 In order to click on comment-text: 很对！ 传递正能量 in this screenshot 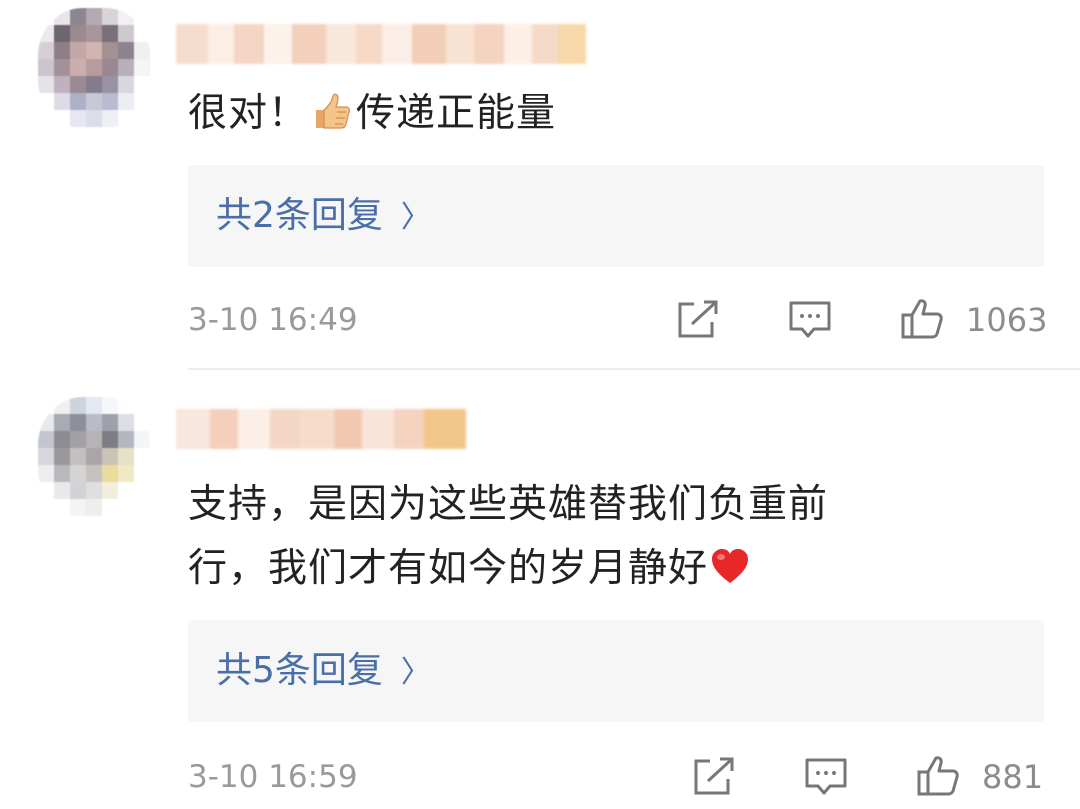, I will do `click(372, 114)`.